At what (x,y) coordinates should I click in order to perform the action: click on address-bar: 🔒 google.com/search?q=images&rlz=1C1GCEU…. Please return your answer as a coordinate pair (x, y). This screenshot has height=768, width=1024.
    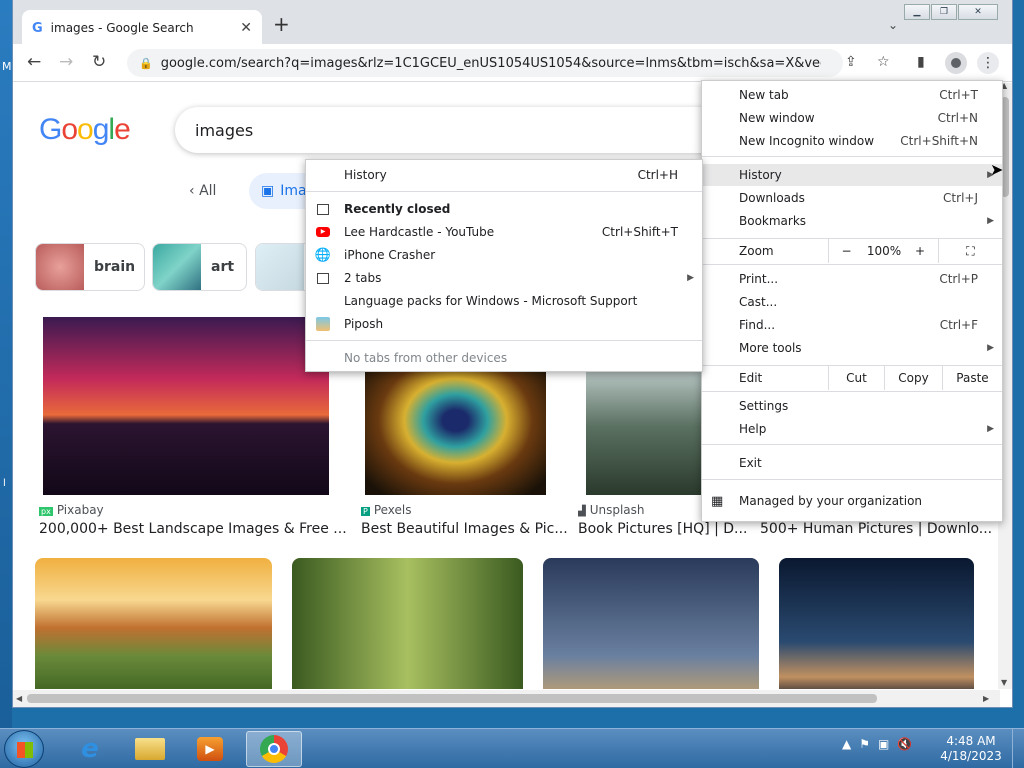
    Looking at the image, I should click on (485, 63).